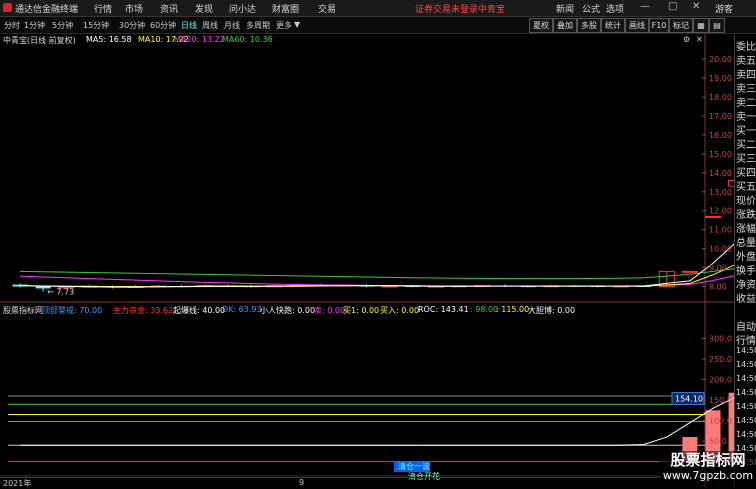  Describe the element at coordinates (746, 229) in the screenshot. I see `side-panel-item: 涨幅` at that location.